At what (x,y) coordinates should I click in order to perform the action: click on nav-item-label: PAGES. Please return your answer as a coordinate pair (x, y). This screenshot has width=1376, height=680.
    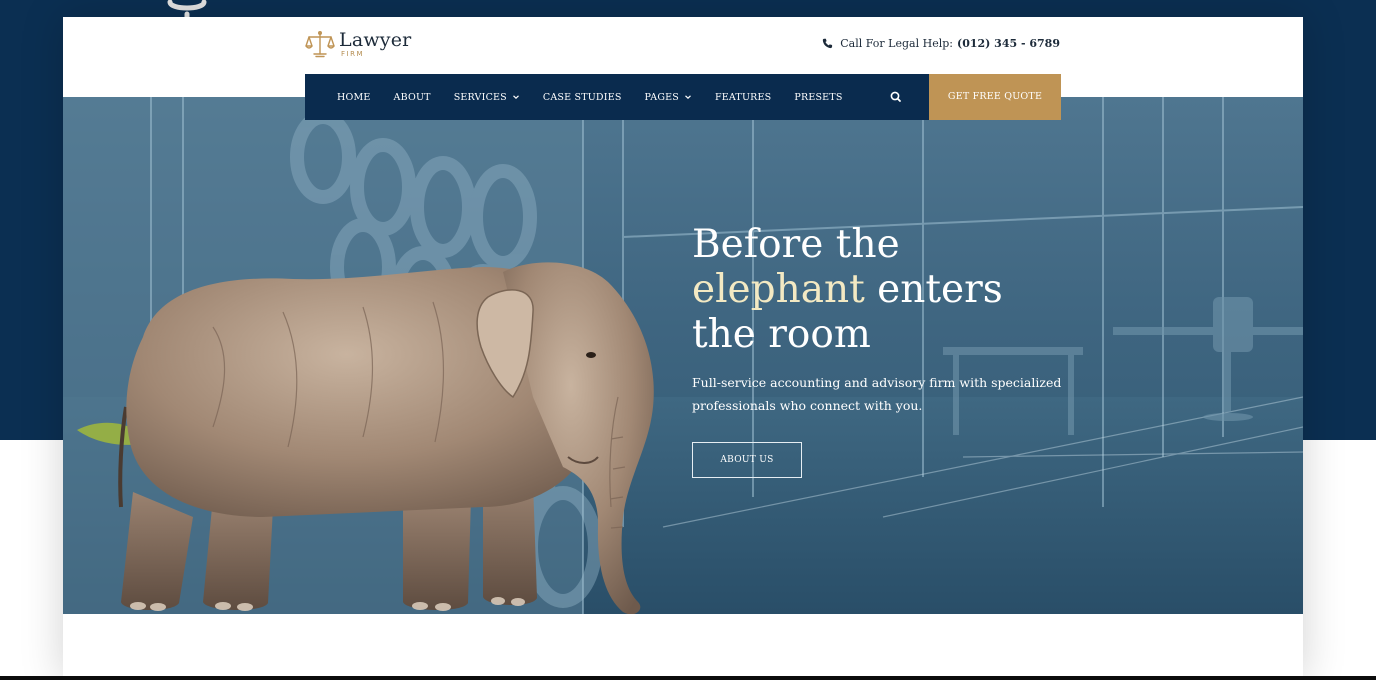
    Looking at the image, I should click on (661, 97).